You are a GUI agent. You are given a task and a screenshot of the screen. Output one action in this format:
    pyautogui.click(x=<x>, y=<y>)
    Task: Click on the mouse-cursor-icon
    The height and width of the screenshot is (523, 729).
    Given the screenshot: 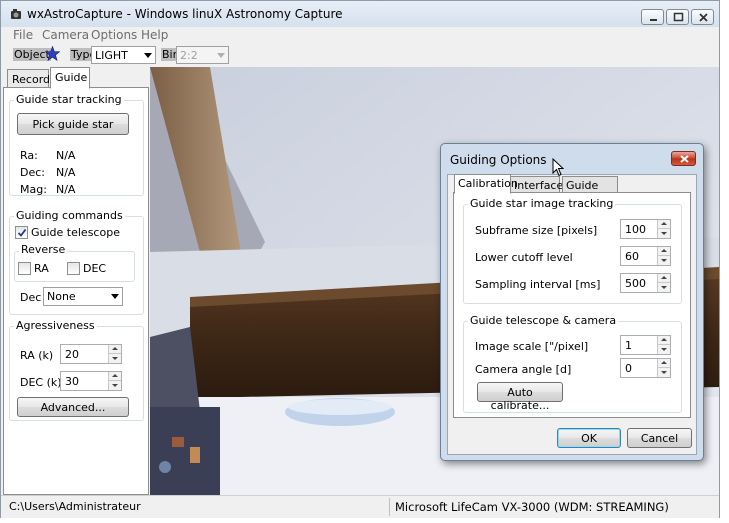 What is the action you would take?
    pyautogui.click(x=558, y=167)
    